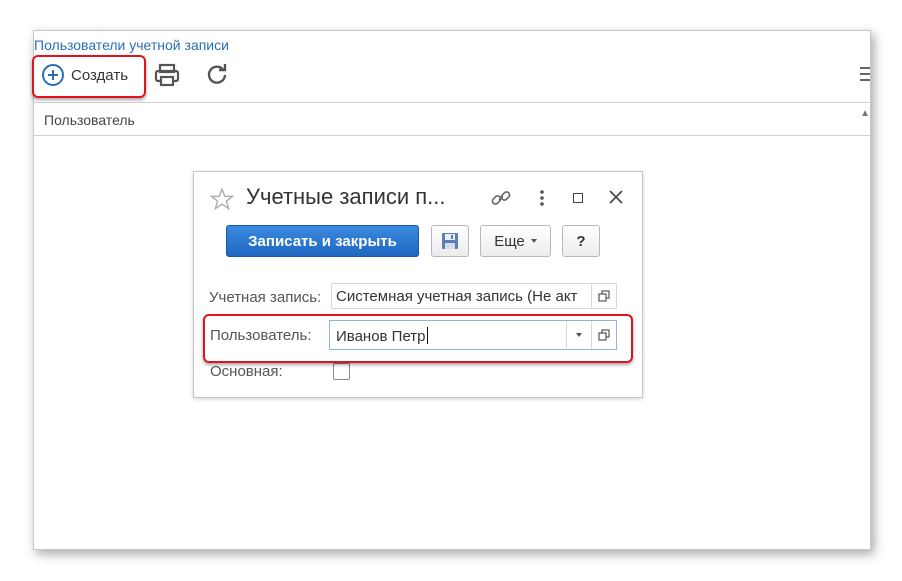  What do you see at coordinates (578, 198) in the screenshot?
I see `maximize-icon` at bounding box center [578, 198].